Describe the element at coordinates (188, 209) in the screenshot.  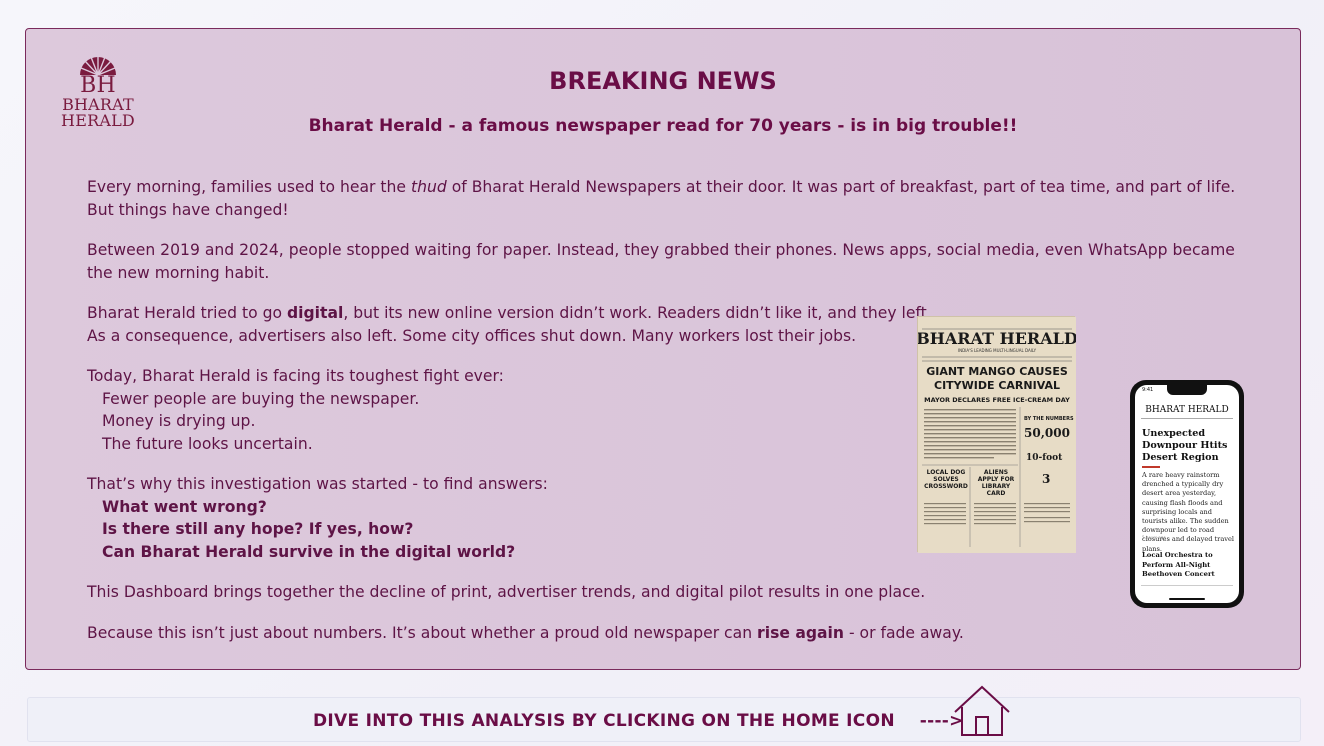
I see `p1-text-c: But things have changed!` at that location.